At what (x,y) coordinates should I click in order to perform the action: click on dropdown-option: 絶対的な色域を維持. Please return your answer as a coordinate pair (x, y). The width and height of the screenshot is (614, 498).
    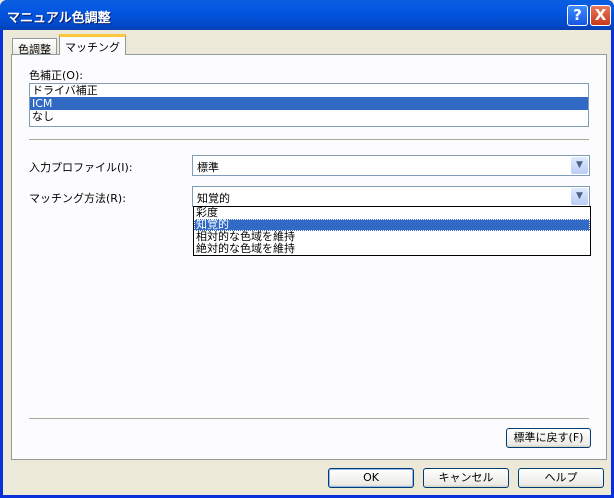
    Looking at the image, I should click on (392, 249).